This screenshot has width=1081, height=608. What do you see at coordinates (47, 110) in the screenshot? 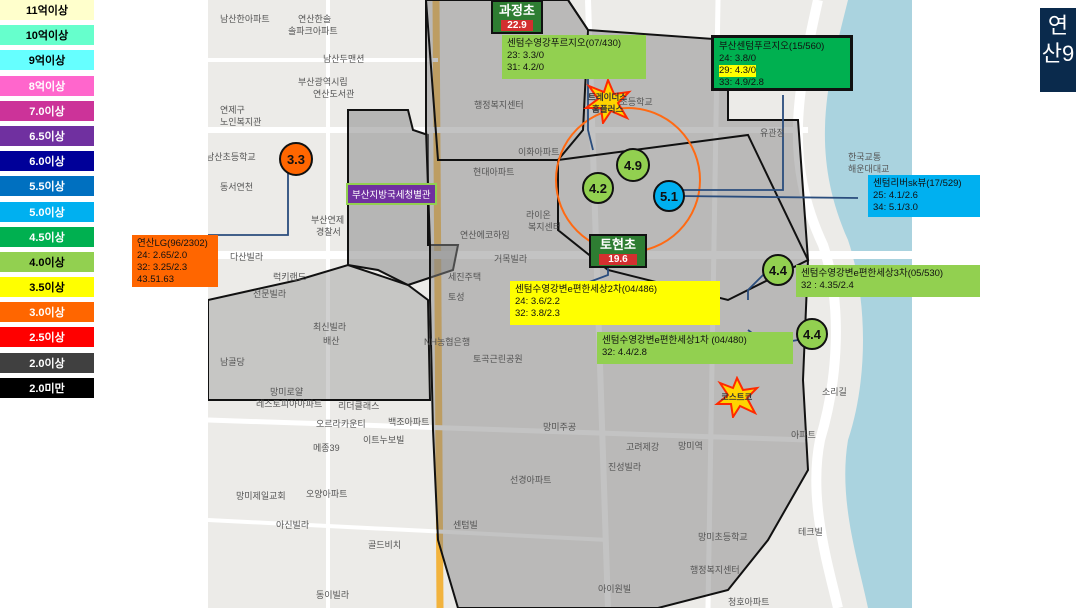
I see `legend-item: 7.0이상` at bounding box center [47, 110].